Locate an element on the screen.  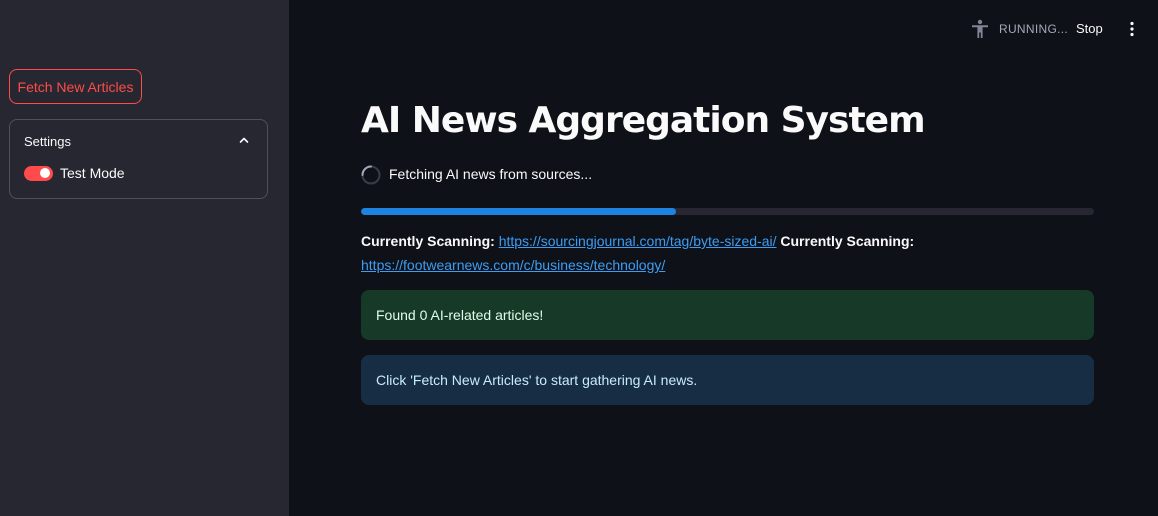
settings-title: Settings is located at coordinates (47, 141).